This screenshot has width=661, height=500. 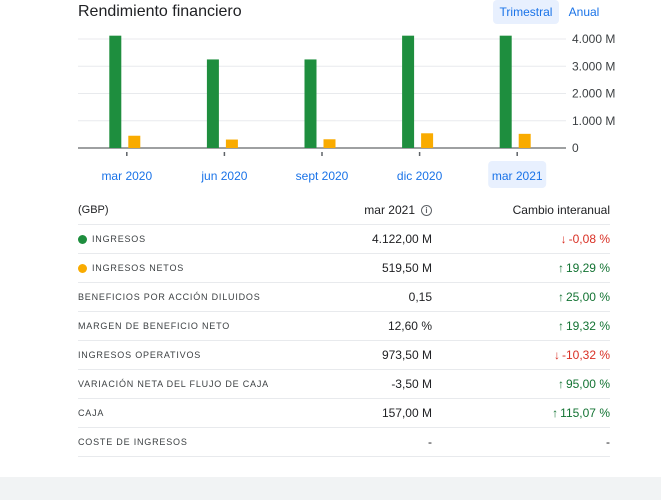 I want to click on row-label: BENEFICIOS POR ACCIÓN DILUIDOS, so click(x=169, y=297).